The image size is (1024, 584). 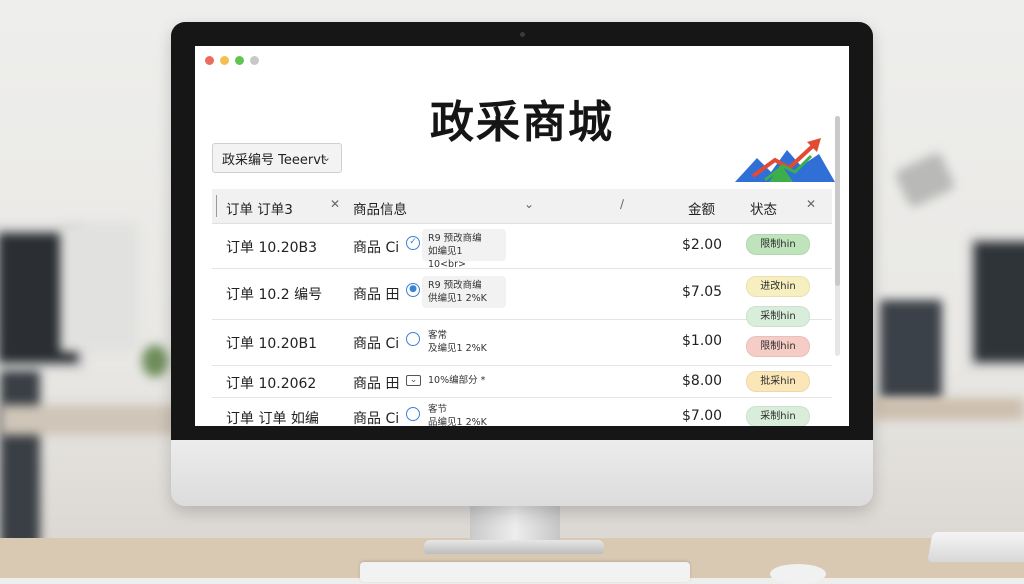 What do you see at coordinates (975, 547) in the screenshot?
I see `laptop` at bounding box center [975, 547].